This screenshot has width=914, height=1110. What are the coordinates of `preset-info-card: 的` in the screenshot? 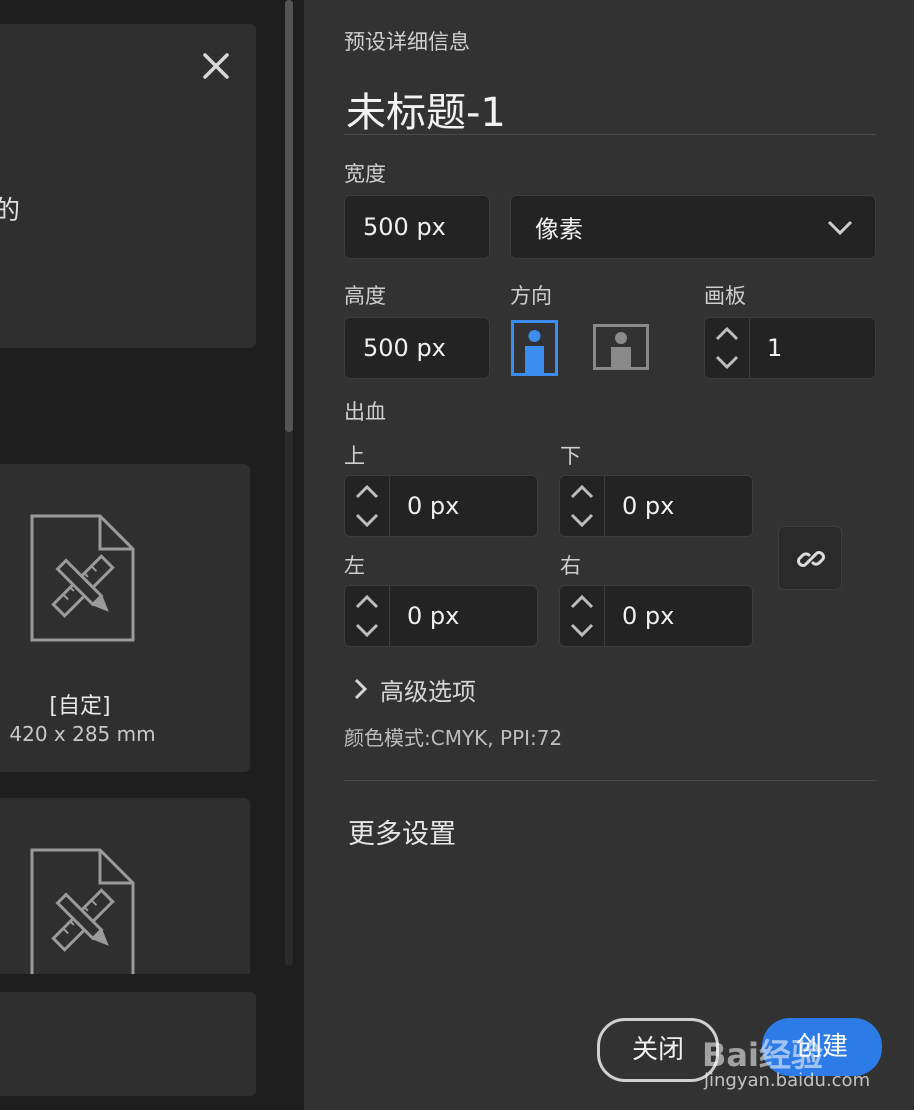 It's located at (128, 186).